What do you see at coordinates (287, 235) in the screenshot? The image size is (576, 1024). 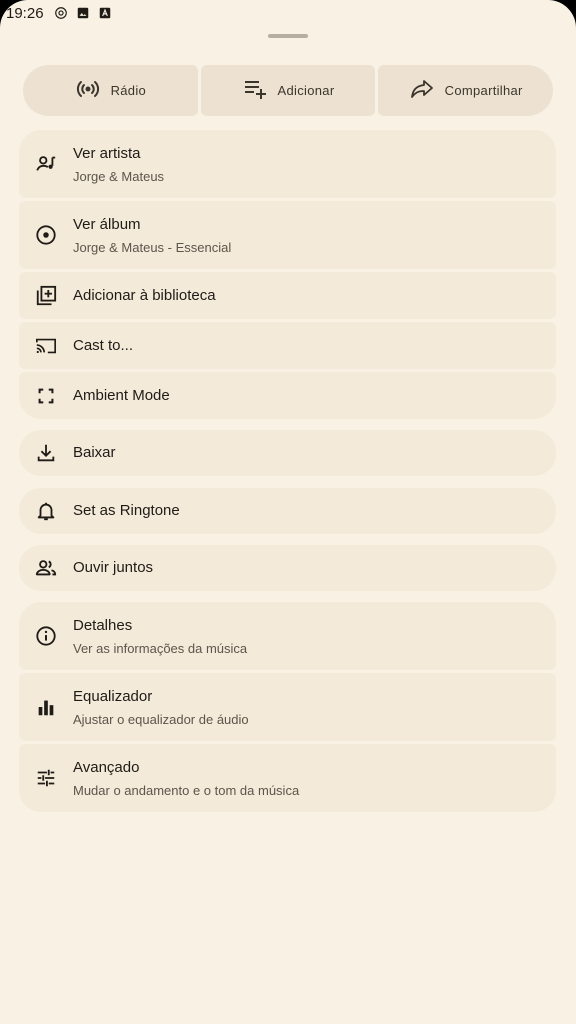 I see `menu-item-view-album: Ver álbum Jorge & Mateus - Essencial` at bounding box center [287, 235].